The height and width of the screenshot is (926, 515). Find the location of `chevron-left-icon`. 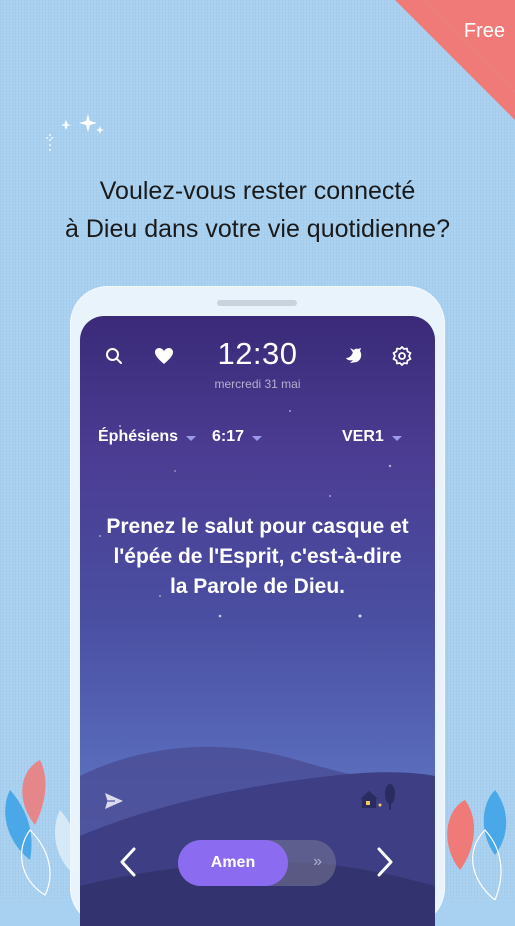

chevron-left-icon is located at coordinates (128, 862).